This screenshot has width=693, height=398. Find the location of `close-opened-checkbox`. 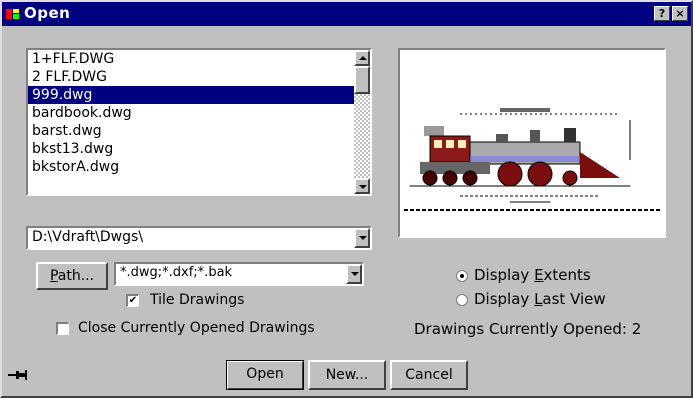

close-opened-checkbox is located at coordinates (62, 328).